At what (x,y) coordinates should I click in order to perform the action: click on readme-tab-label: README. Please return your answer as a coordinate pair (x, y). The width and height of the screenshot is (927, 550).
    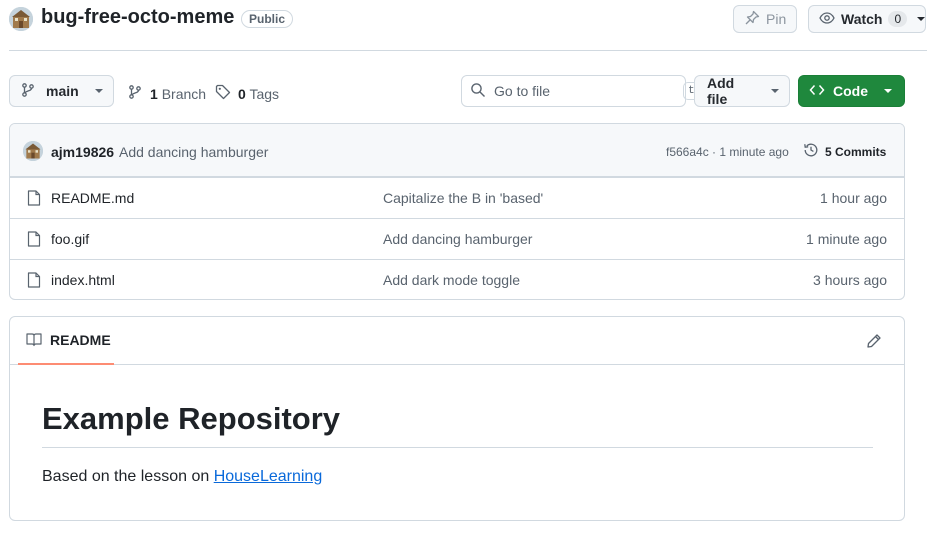
    Looking at the image, I should click on (80, 340).